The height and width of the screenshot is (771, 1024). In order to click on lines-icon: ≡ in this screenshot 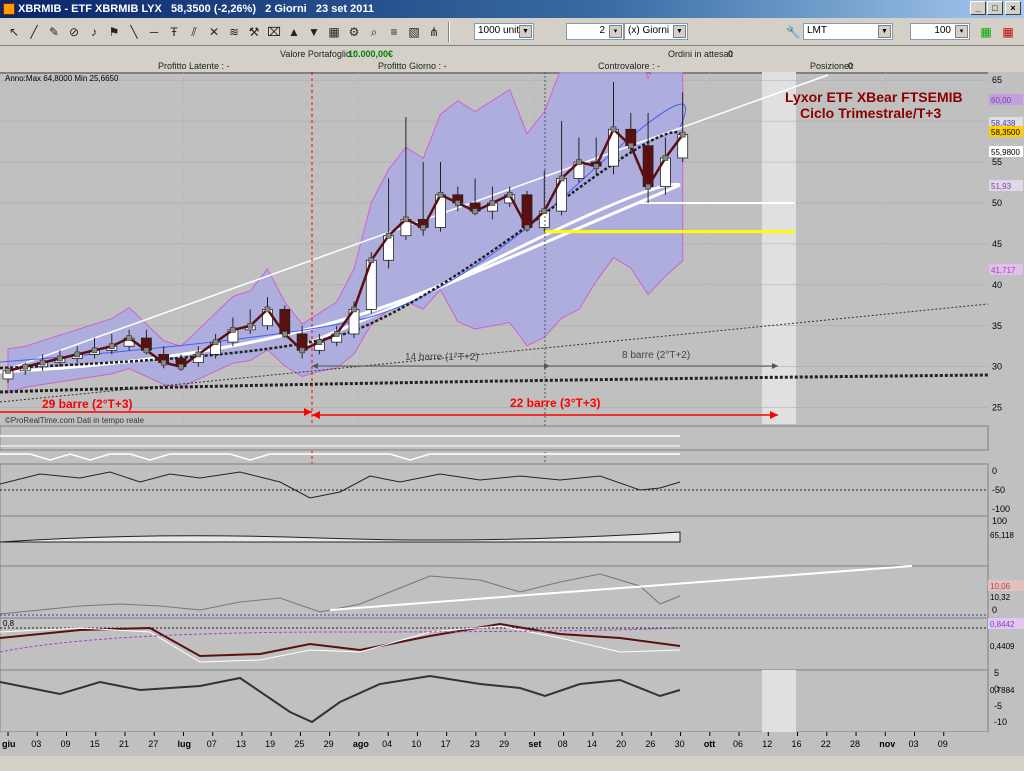, I will do `click(394, 32)`.